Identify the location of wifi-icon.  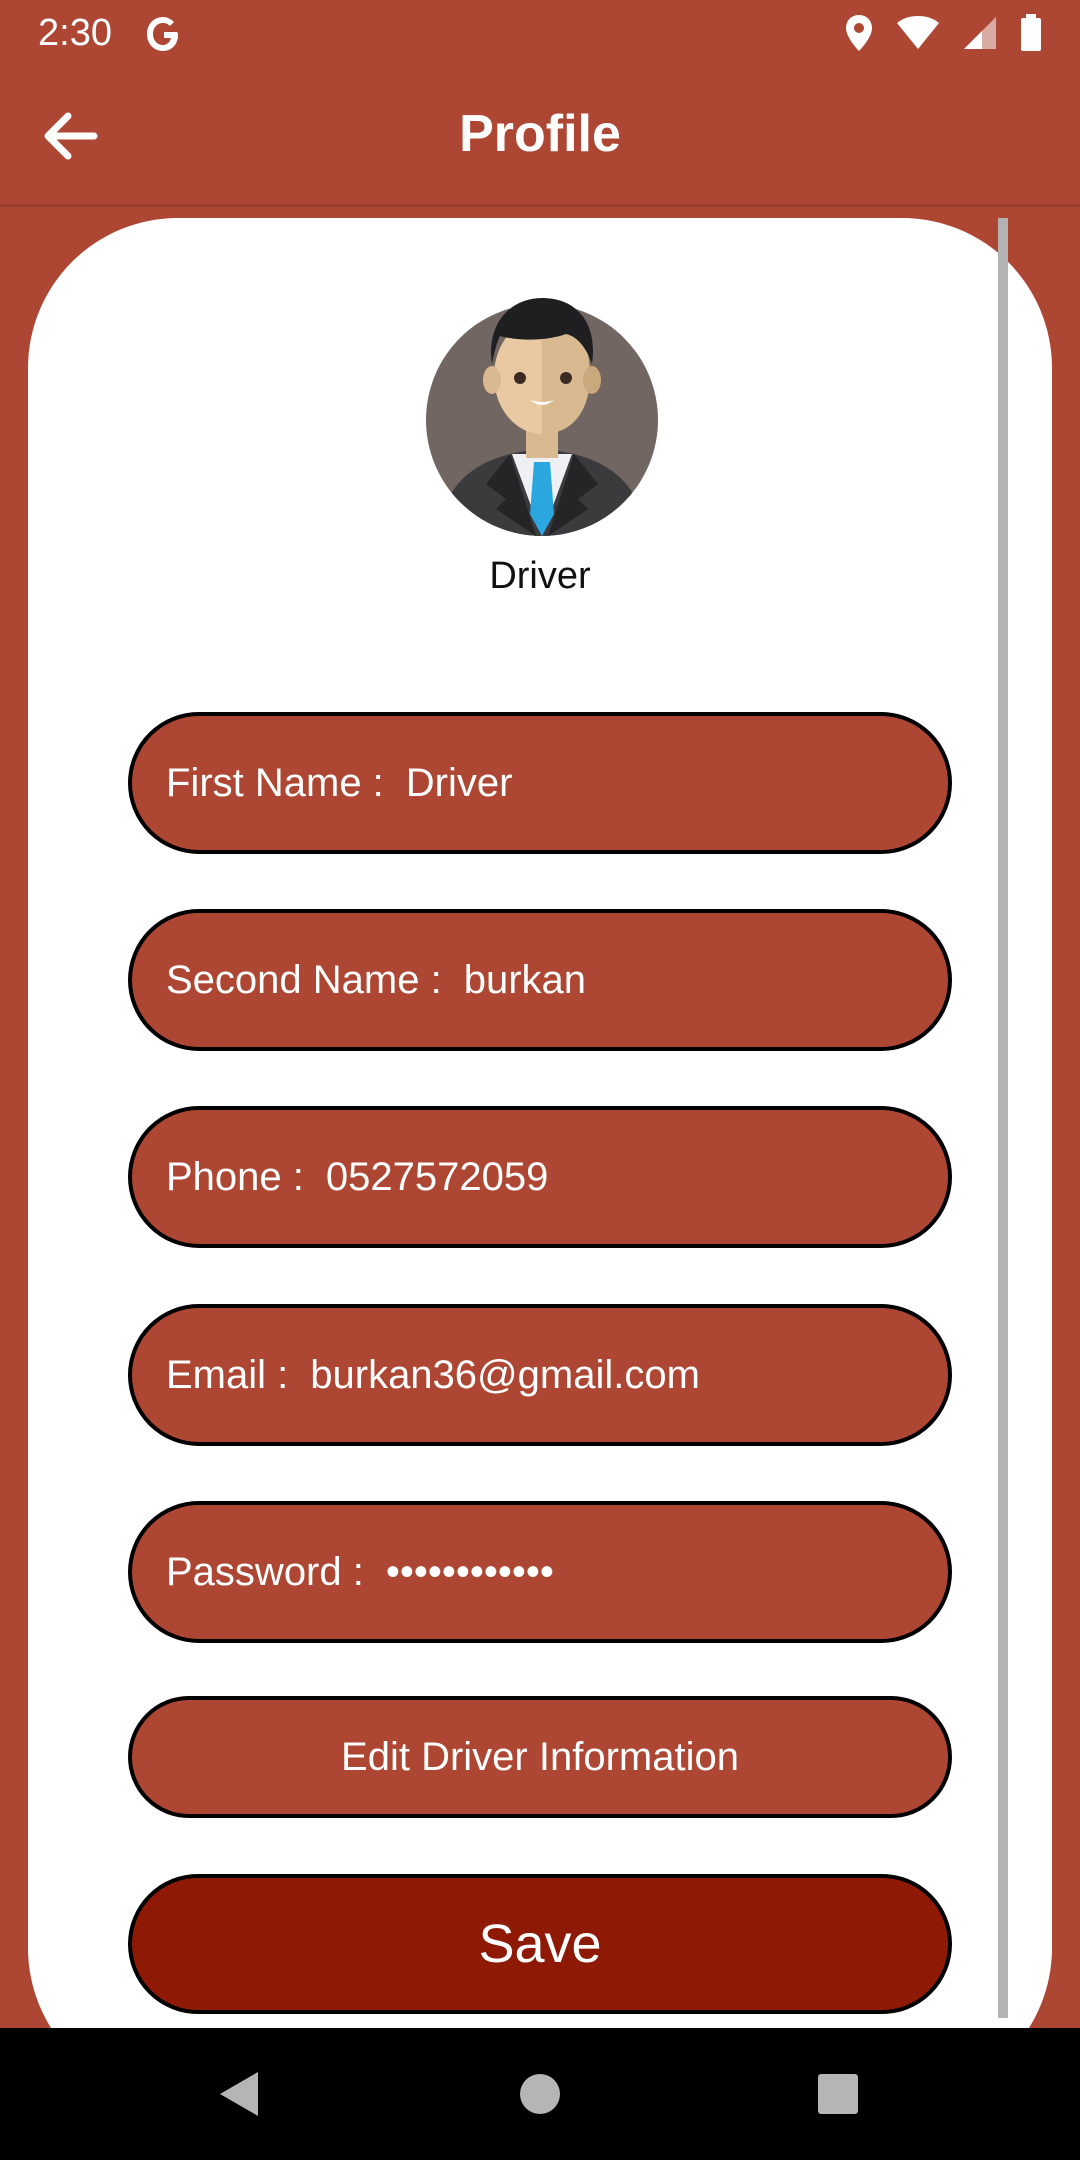
(918, 32).